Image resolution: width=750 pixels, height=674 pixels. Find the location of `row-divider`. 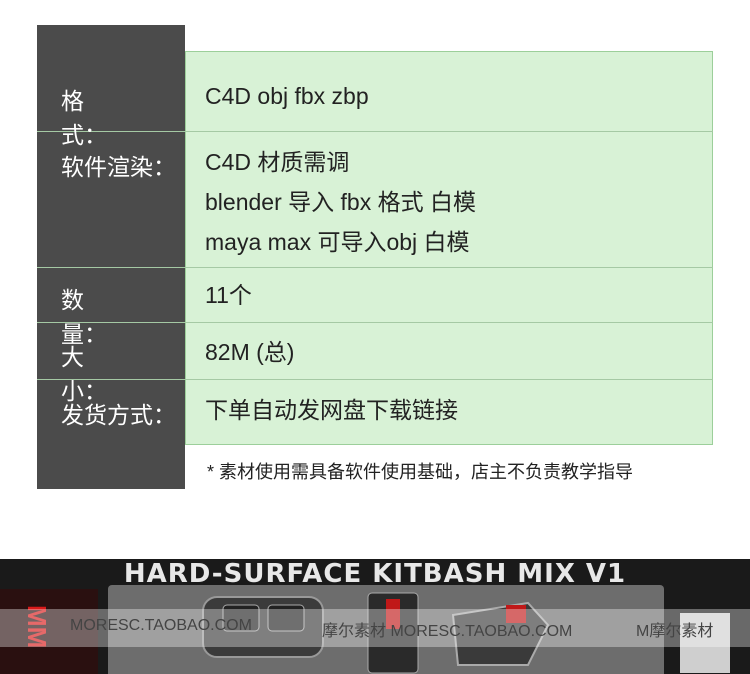

row-divider is located at coordinates (375, 267).